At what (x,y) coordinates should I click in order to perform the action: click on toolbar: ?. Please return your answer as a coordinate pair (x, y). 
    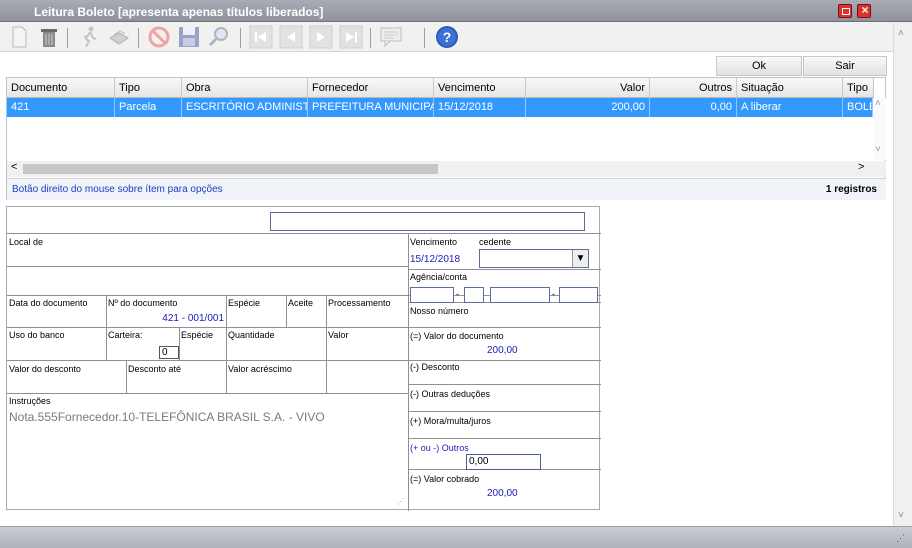
    Looking at the image, I should click on (446, 37).